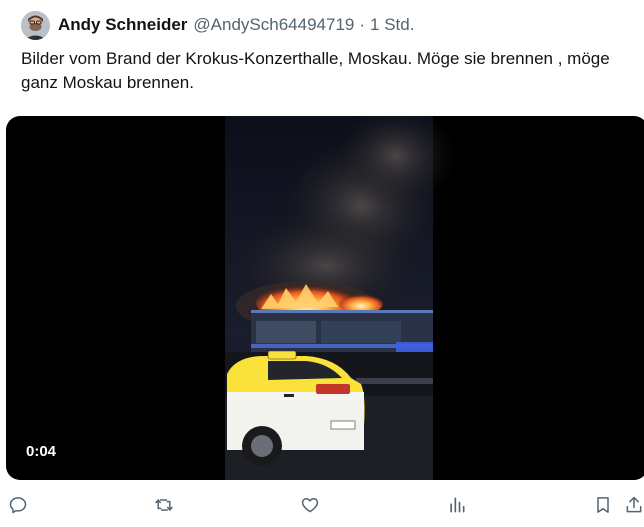  Describe the element at coordinates (392, 25) in the screenshot. I see `tweet-timestamp: 1 Std.` at that location.